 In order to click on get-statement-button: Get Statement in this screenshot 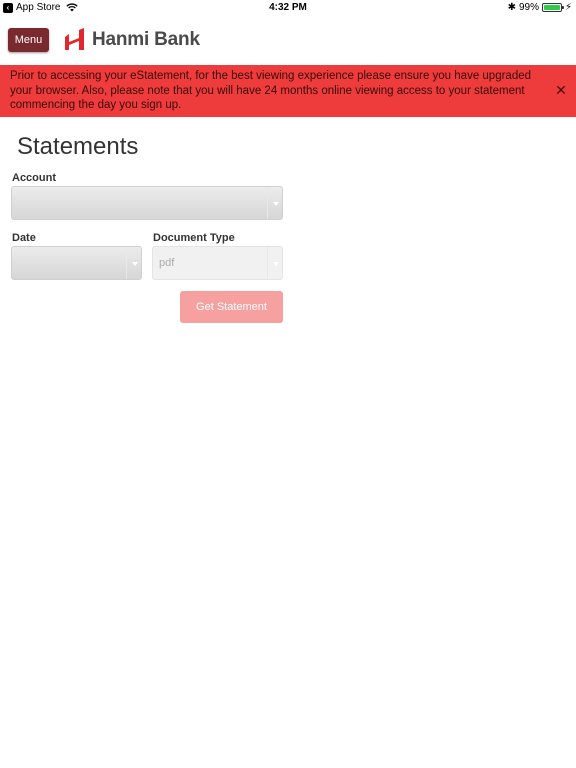, I will do `click(231, 307)`.